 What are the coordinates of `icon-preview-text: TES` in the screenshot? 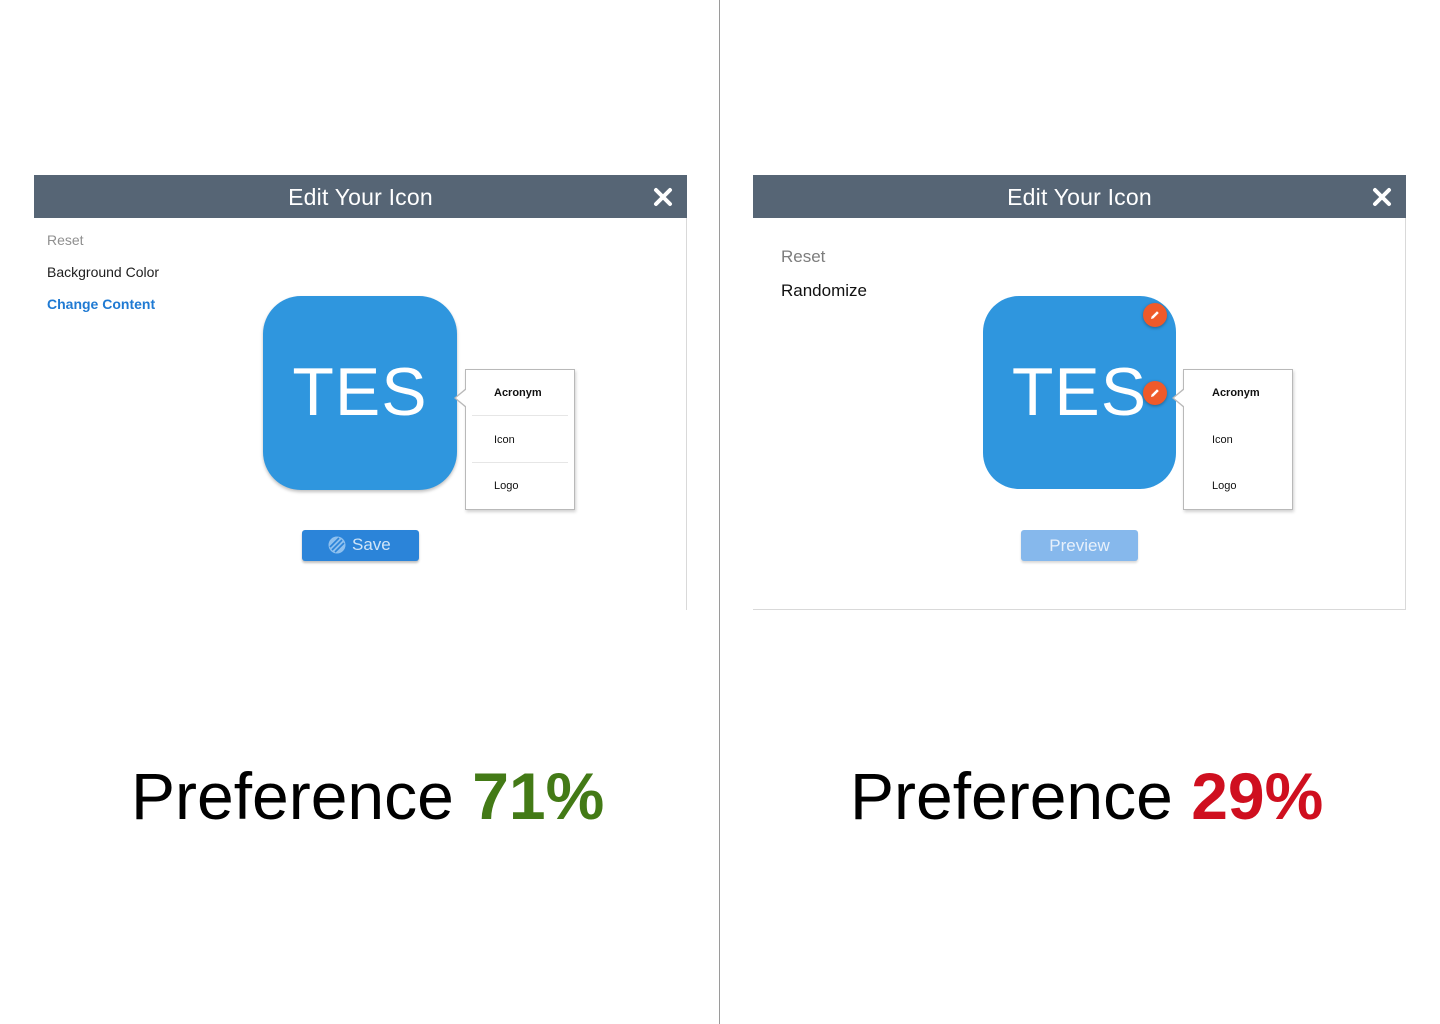 It's located at (360, 392).